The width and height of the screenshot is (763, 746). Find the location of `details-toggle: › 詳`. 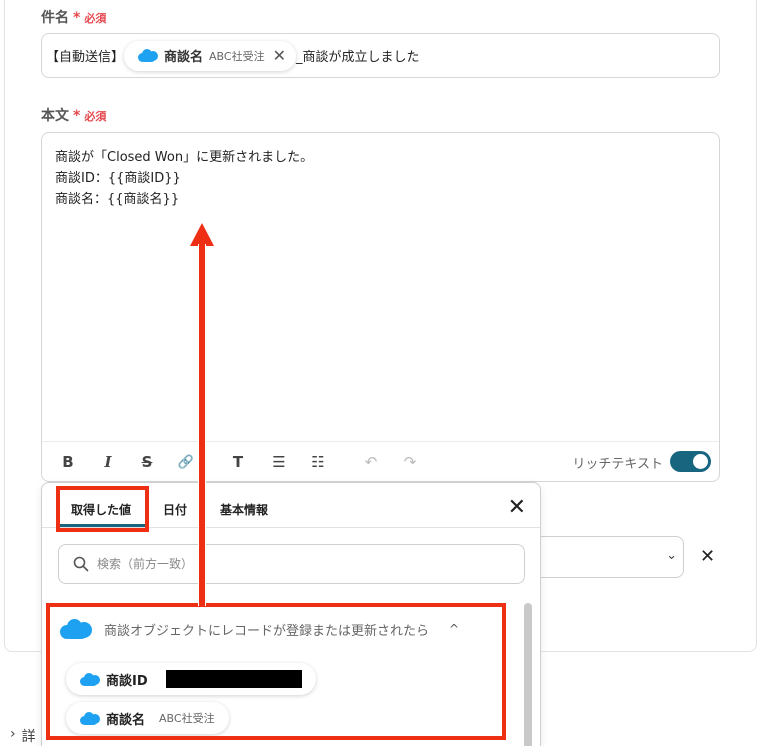

details-toggle: › 詳 is located at coordinates (23, 736).